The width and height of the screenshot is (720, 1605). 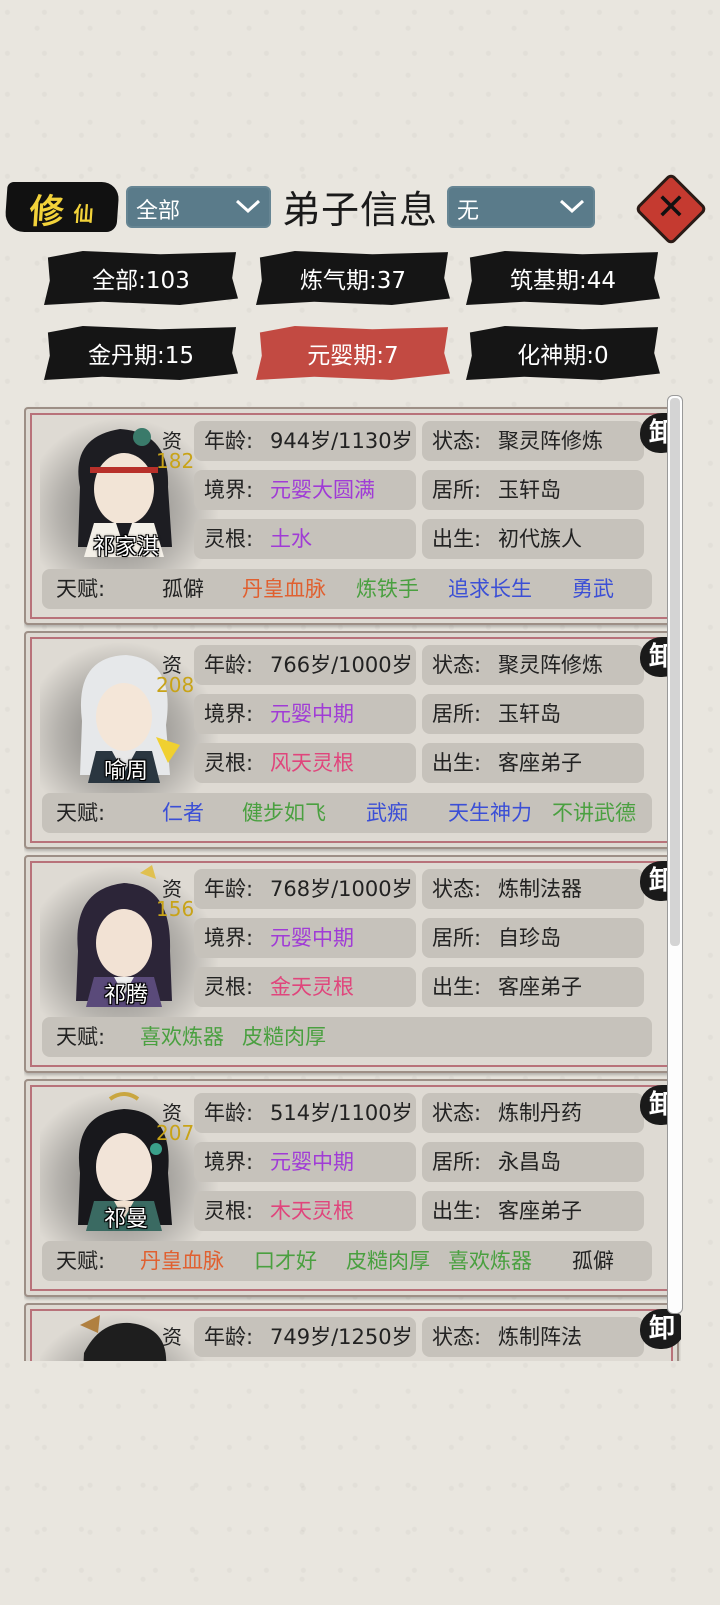 What do you see at coordinates (183, 813) in the screenshot?
I see `talent-tag: 仁者` at bounding box center [183, 813].